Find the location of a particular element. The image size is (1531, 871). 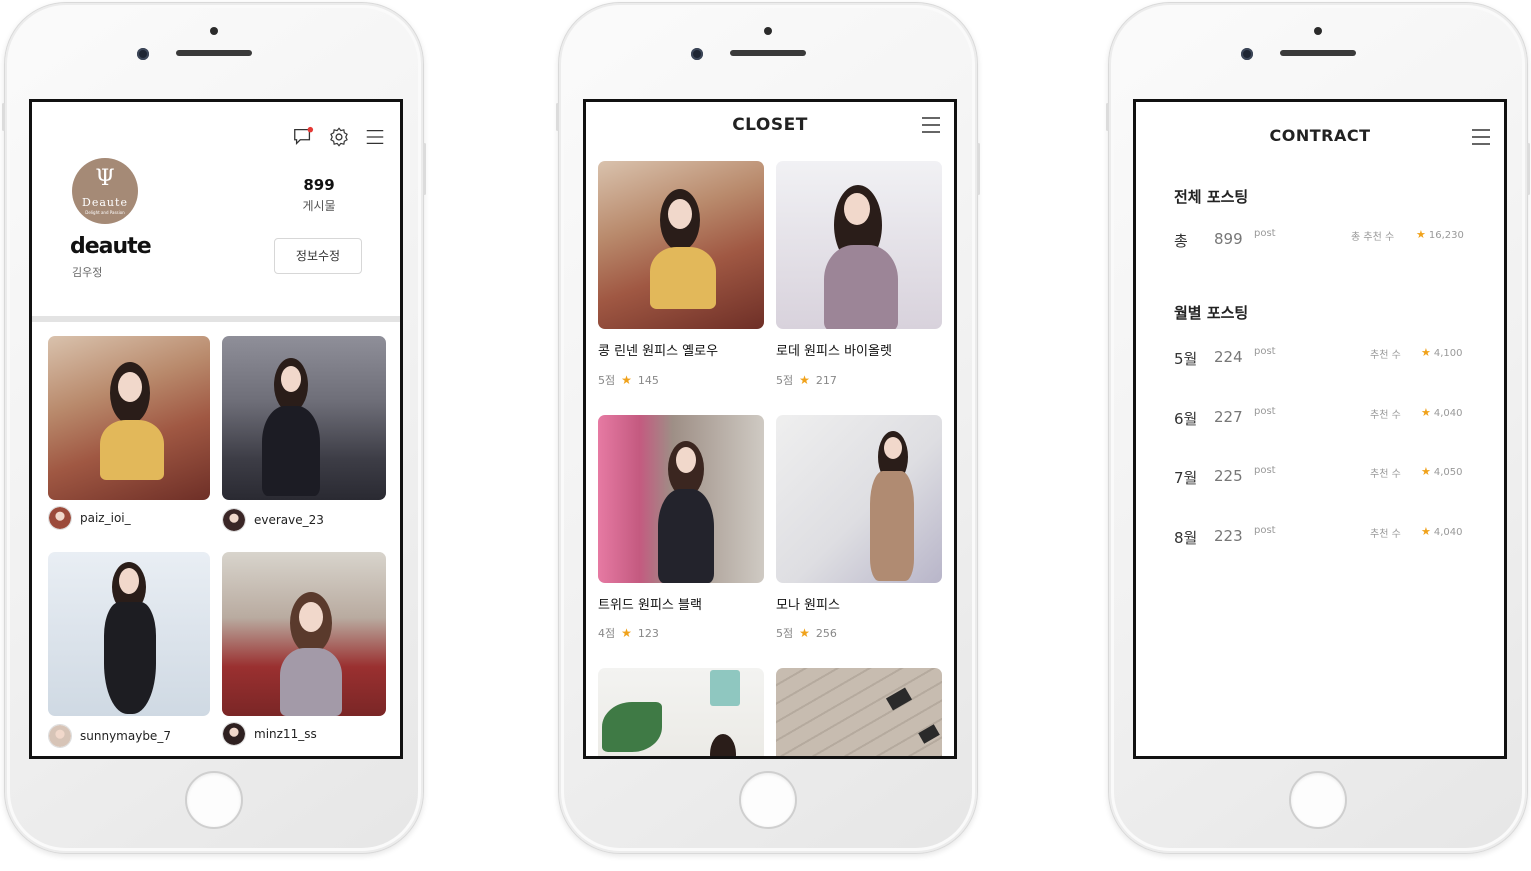

closet-item-name: 트위드 원피스 블랙 is located at coordinates (650, 603).